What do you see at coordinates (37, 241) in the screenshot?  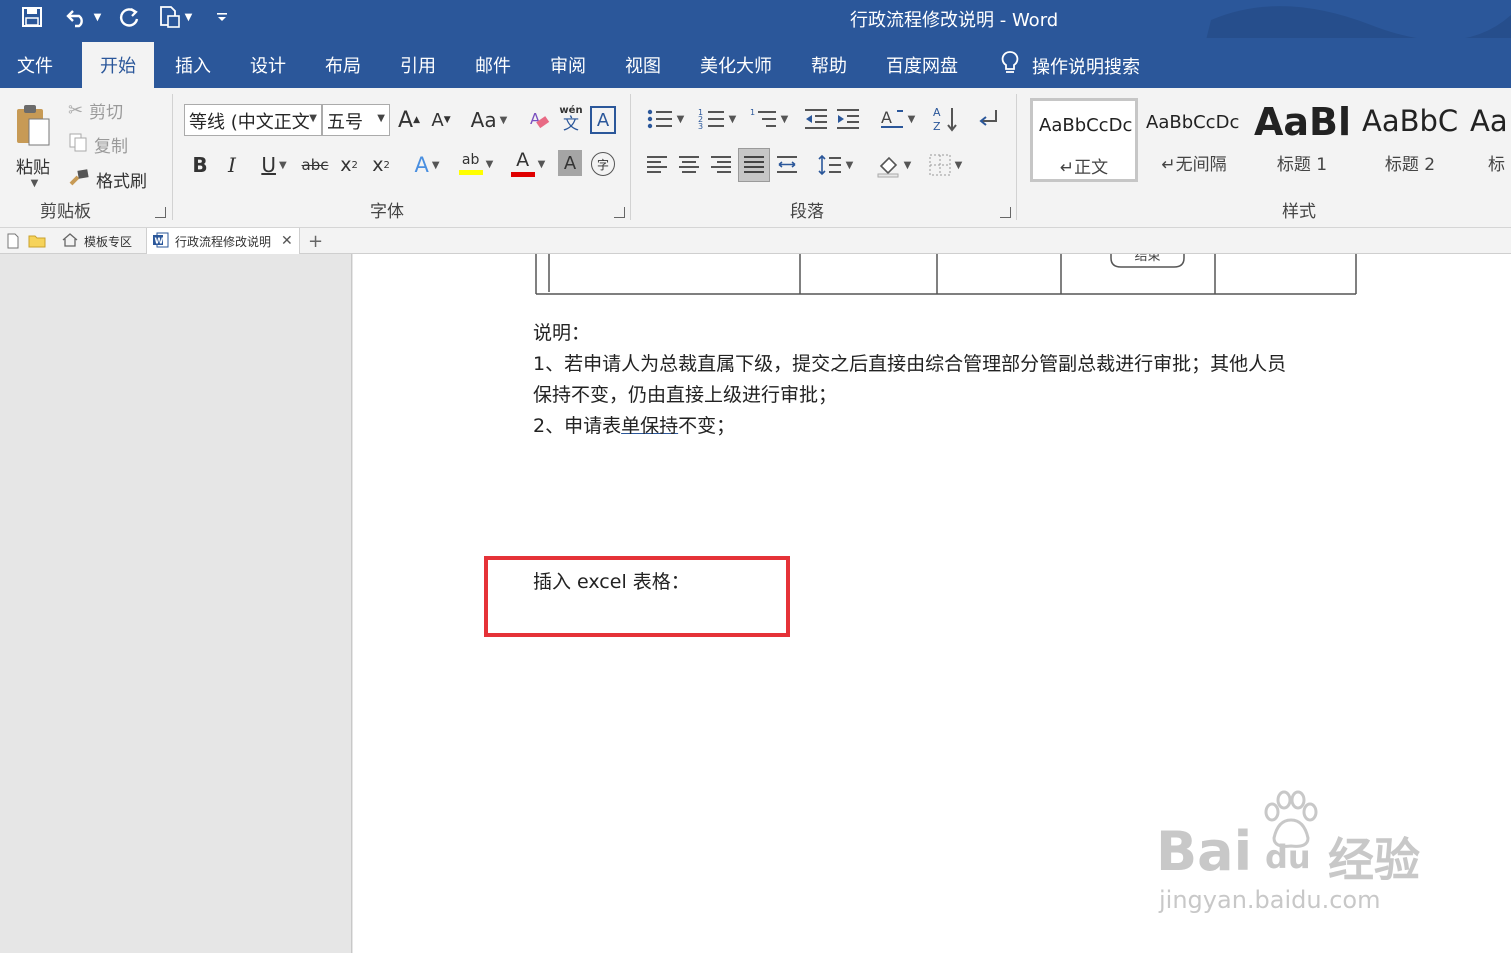 I see `open-folder-icon` at bounding box center [37, 241].